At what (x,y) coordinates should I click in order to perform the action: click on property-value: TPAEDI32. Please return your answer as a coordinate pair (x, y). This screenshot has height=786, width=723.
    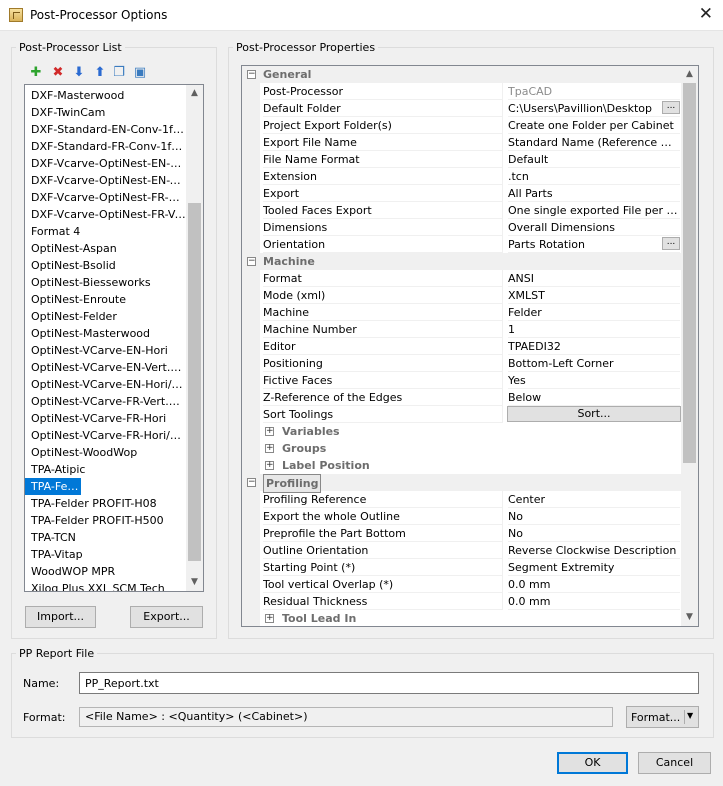
    Looking at the image, I should click on (594, 346).